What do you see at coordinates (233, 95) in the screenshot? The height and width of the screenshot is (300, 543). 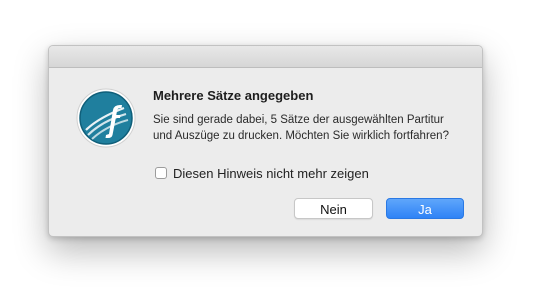 I see `dialog-title: Mehrere Sätze angegeben` at bounding box center [233, 95].